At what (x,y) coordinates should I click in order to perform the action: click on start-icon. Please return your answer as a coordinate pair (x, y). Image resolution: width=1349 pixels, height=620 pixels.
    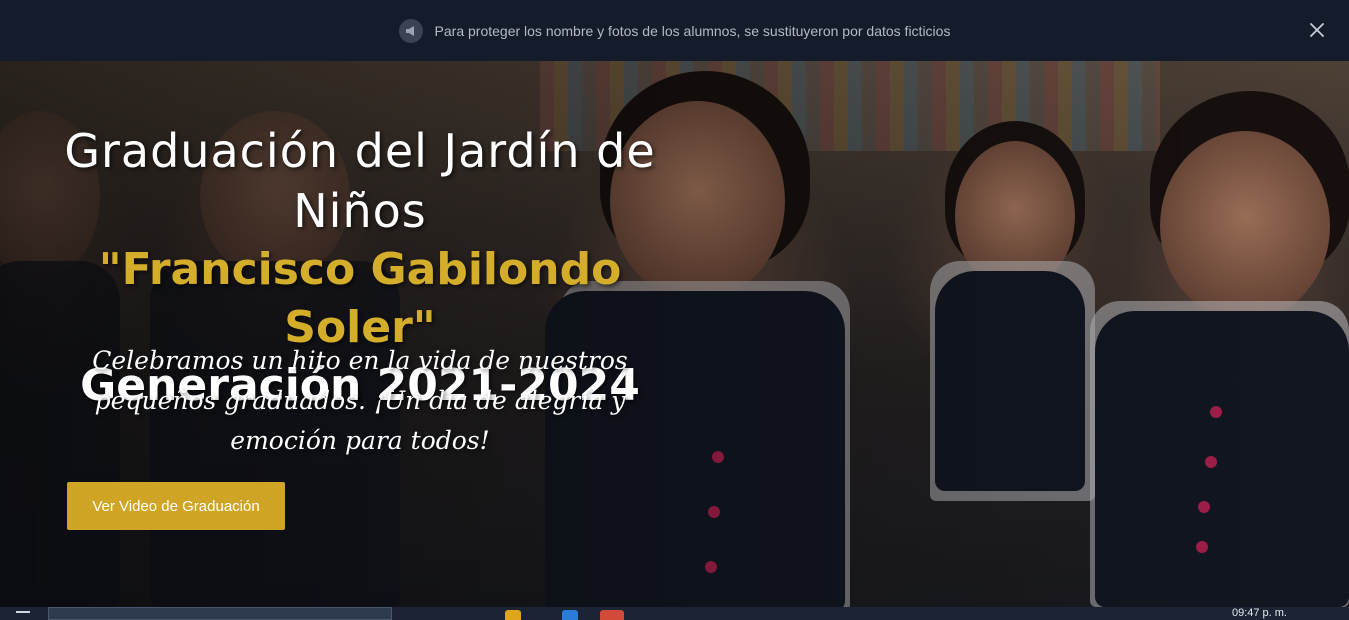
    Looking at the image, I should click on (23, 615).